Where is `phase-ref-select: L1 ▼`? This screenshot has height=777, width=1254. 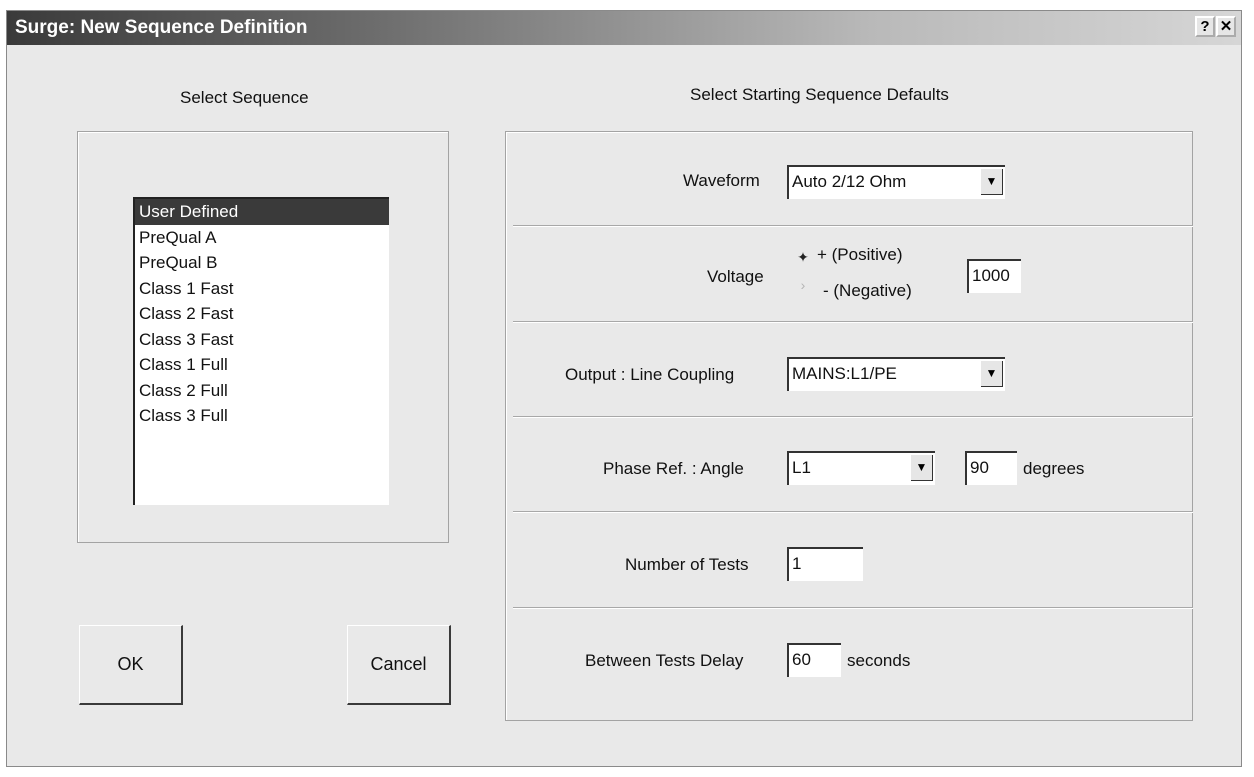
phase-ref-select: L1 ▼ is located at coordinates (861, 468).